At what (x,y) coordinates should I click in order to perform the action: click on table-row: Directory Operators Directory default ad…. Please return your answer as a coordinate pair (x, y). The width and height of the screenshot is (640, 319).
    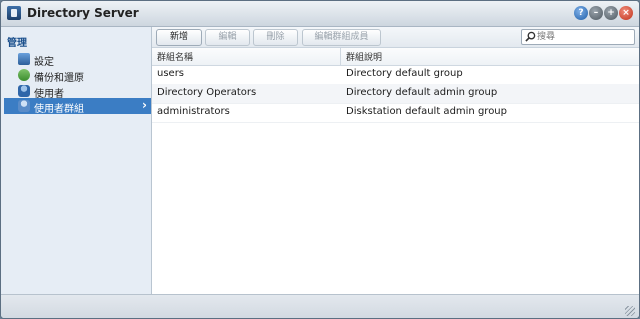
    Looking at the image, I should click on (395, 94).